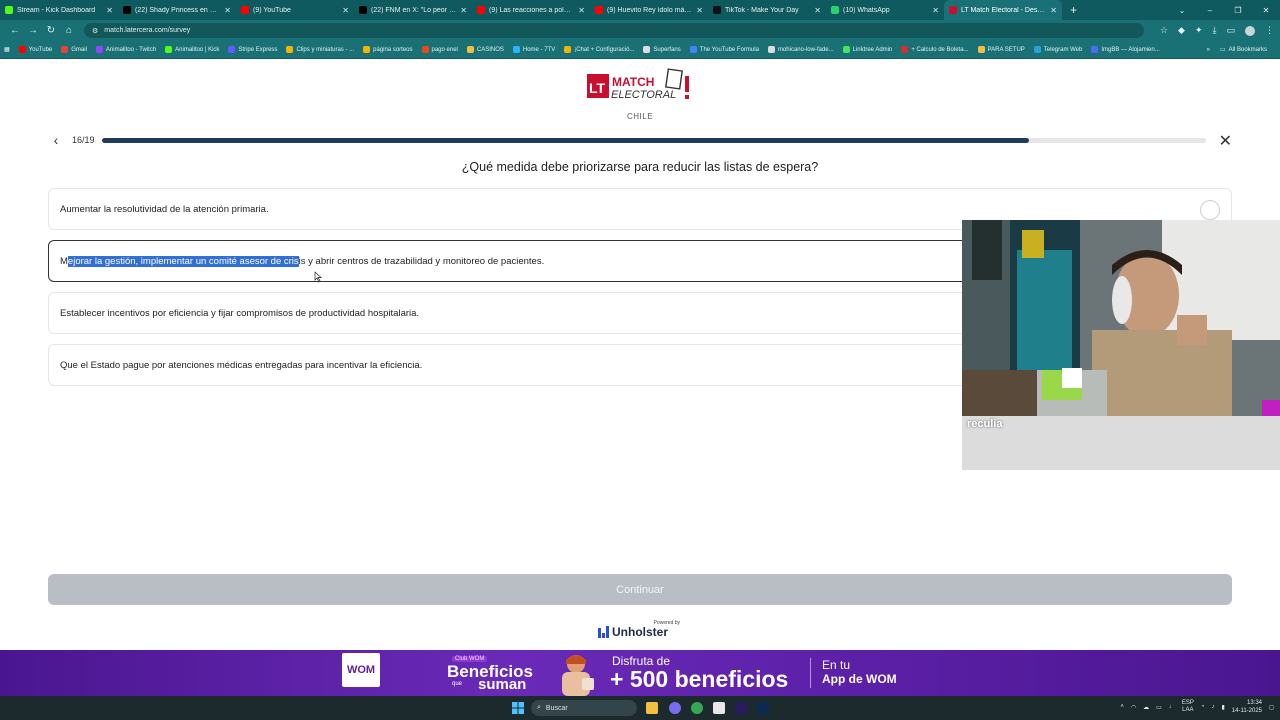 This screenshot has width=1280, height=720. Describe the element at coordinates (1121, 443) in the screenshot. I see `webcam-name-plate: reculia` at that location.